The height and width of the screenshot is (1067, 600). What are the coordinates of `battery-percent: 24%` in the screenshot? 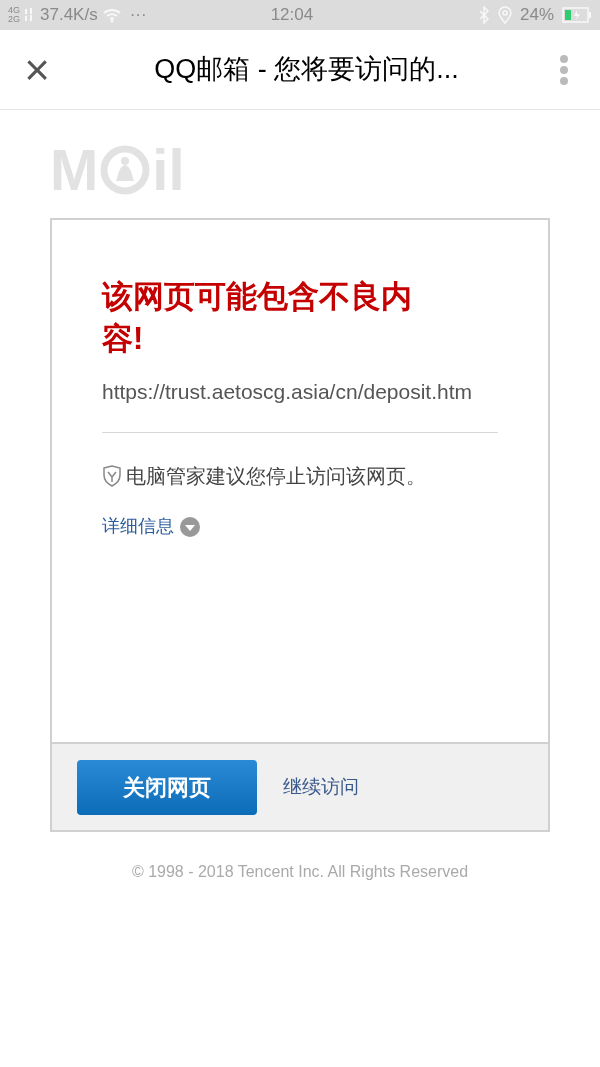 It's located at (536, 15).